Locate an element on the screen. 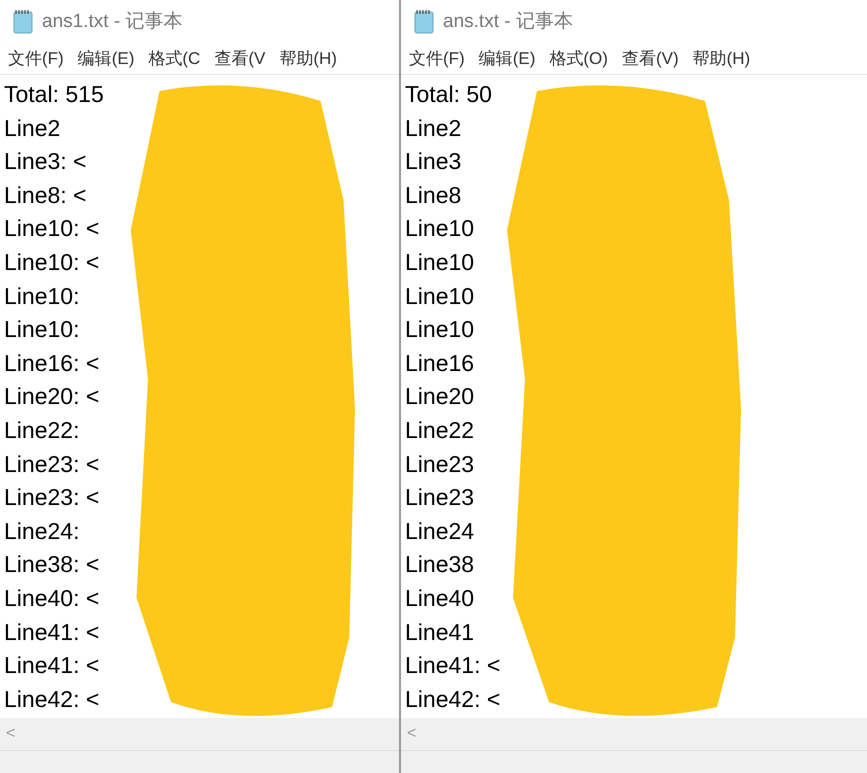  menu-item: 格式(O) is located at coordinates (578, 58).